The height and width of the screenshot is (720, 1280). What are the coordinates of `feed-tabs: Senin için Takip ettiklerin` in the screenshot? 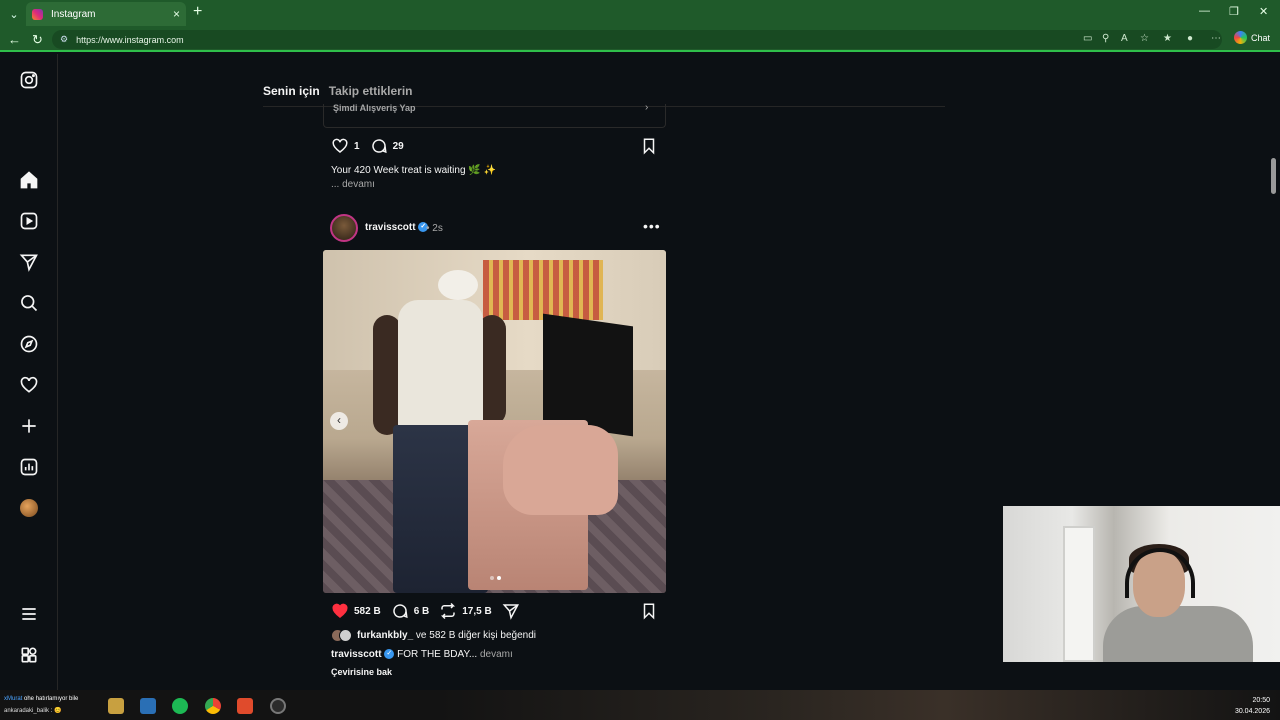 It's located at (338, 91).